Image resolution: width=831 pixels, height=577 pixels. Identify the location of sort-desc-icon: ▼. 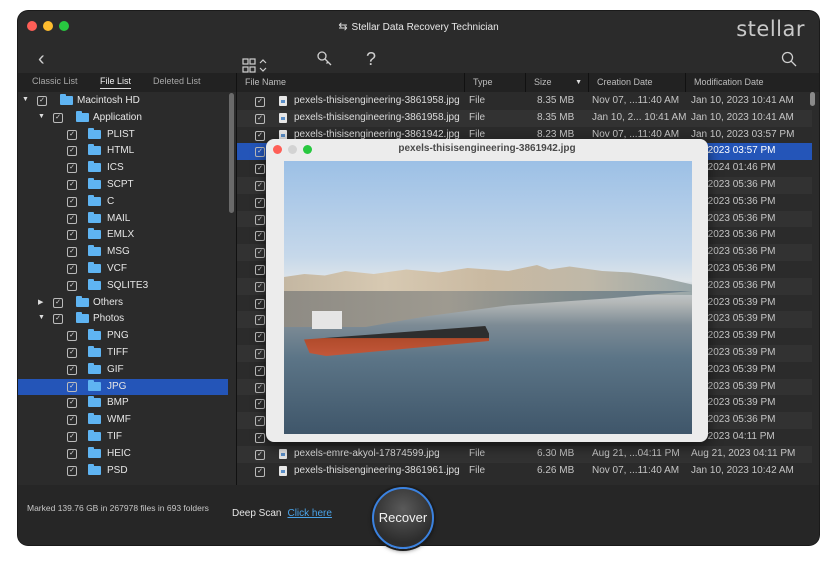
(578, 82).